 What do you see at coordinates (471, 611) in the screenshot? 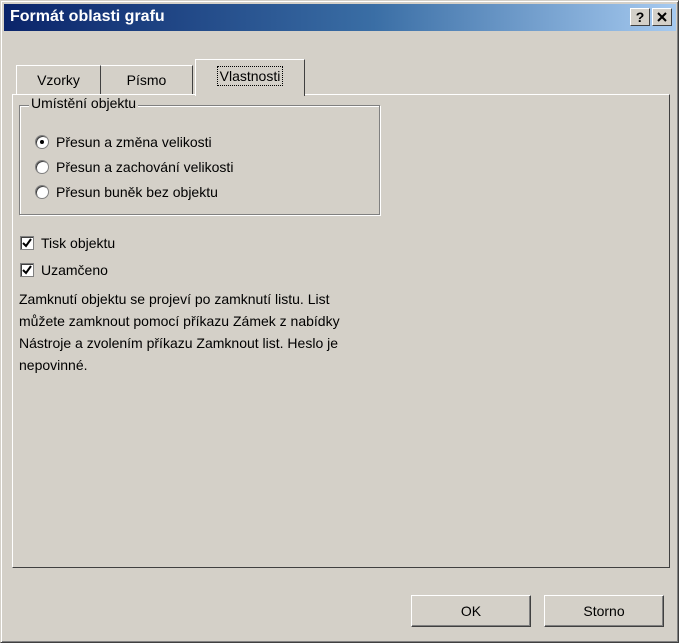
I see `ok-button: OK` at bounding box center [471, 611].